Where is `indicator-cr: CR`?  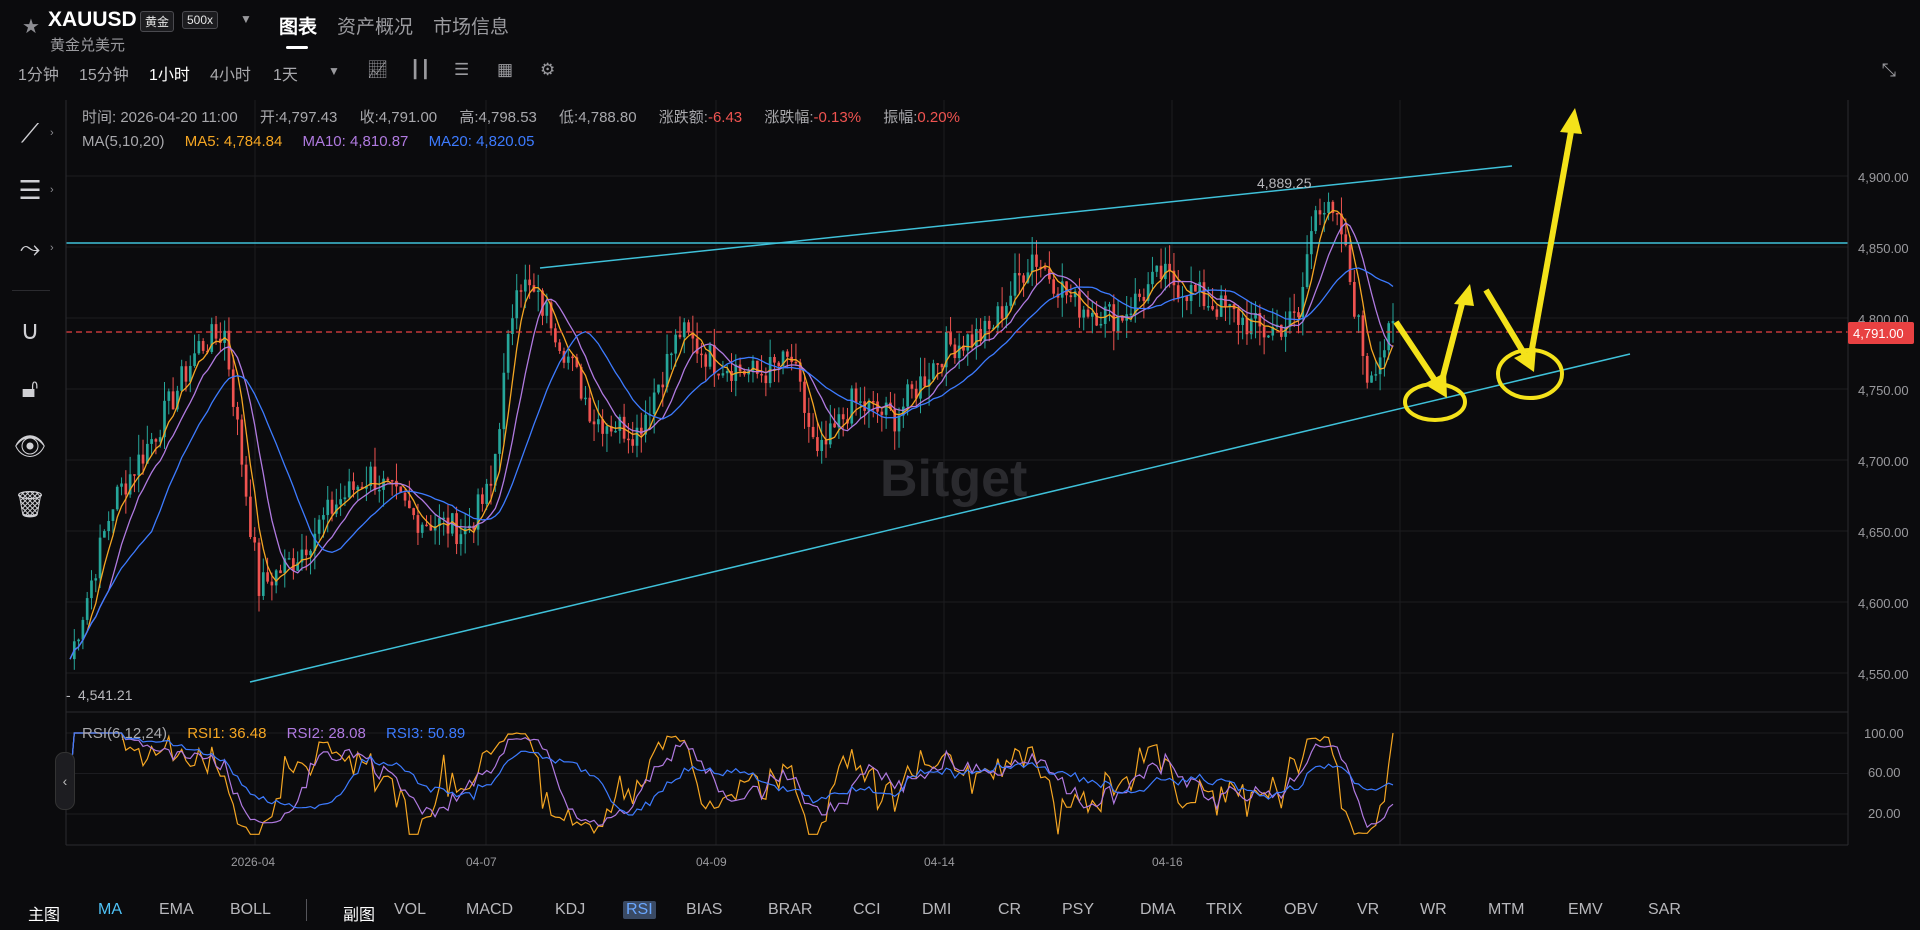 indicator-cr: CR is located at coordinates (1009, 910).